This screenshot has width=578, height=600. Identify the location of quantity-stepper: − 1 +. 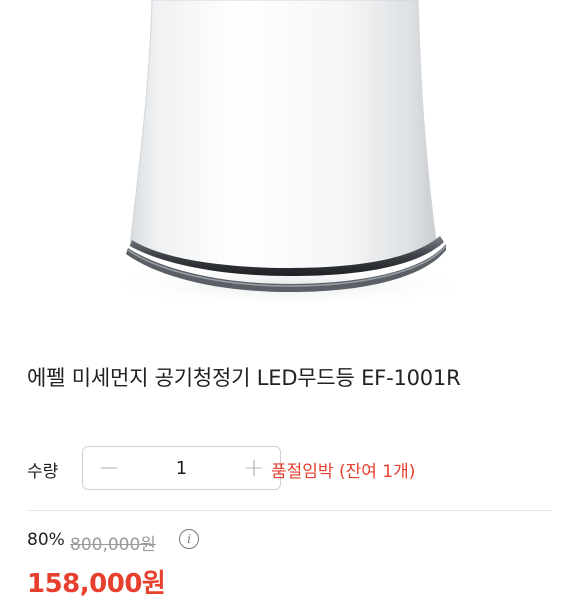
(181, 468).